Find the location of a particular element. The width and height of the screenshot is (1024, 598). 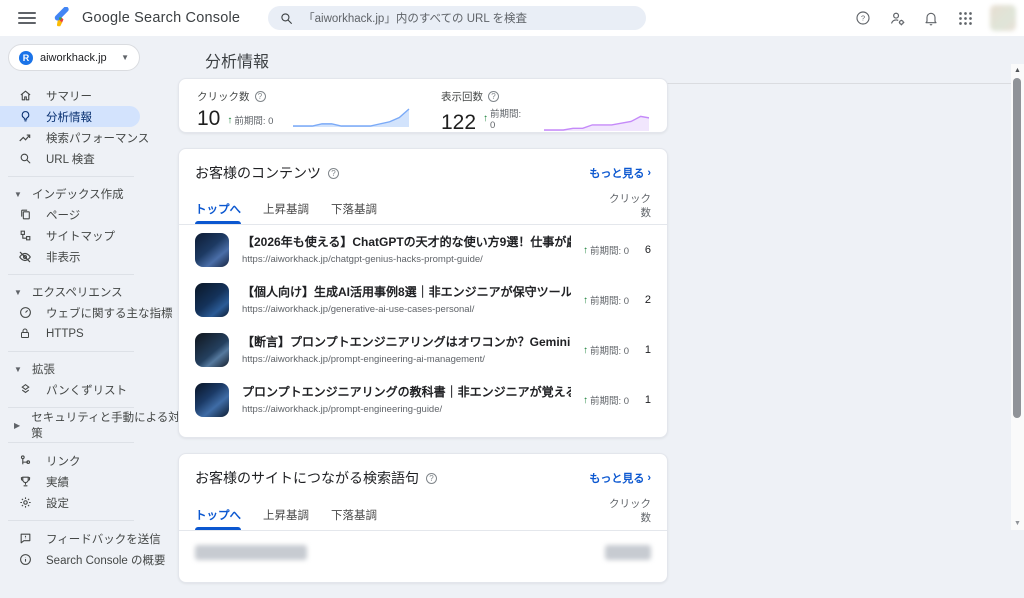

sidebar-item-summary: サマリー is located at coordinates (90, 95).